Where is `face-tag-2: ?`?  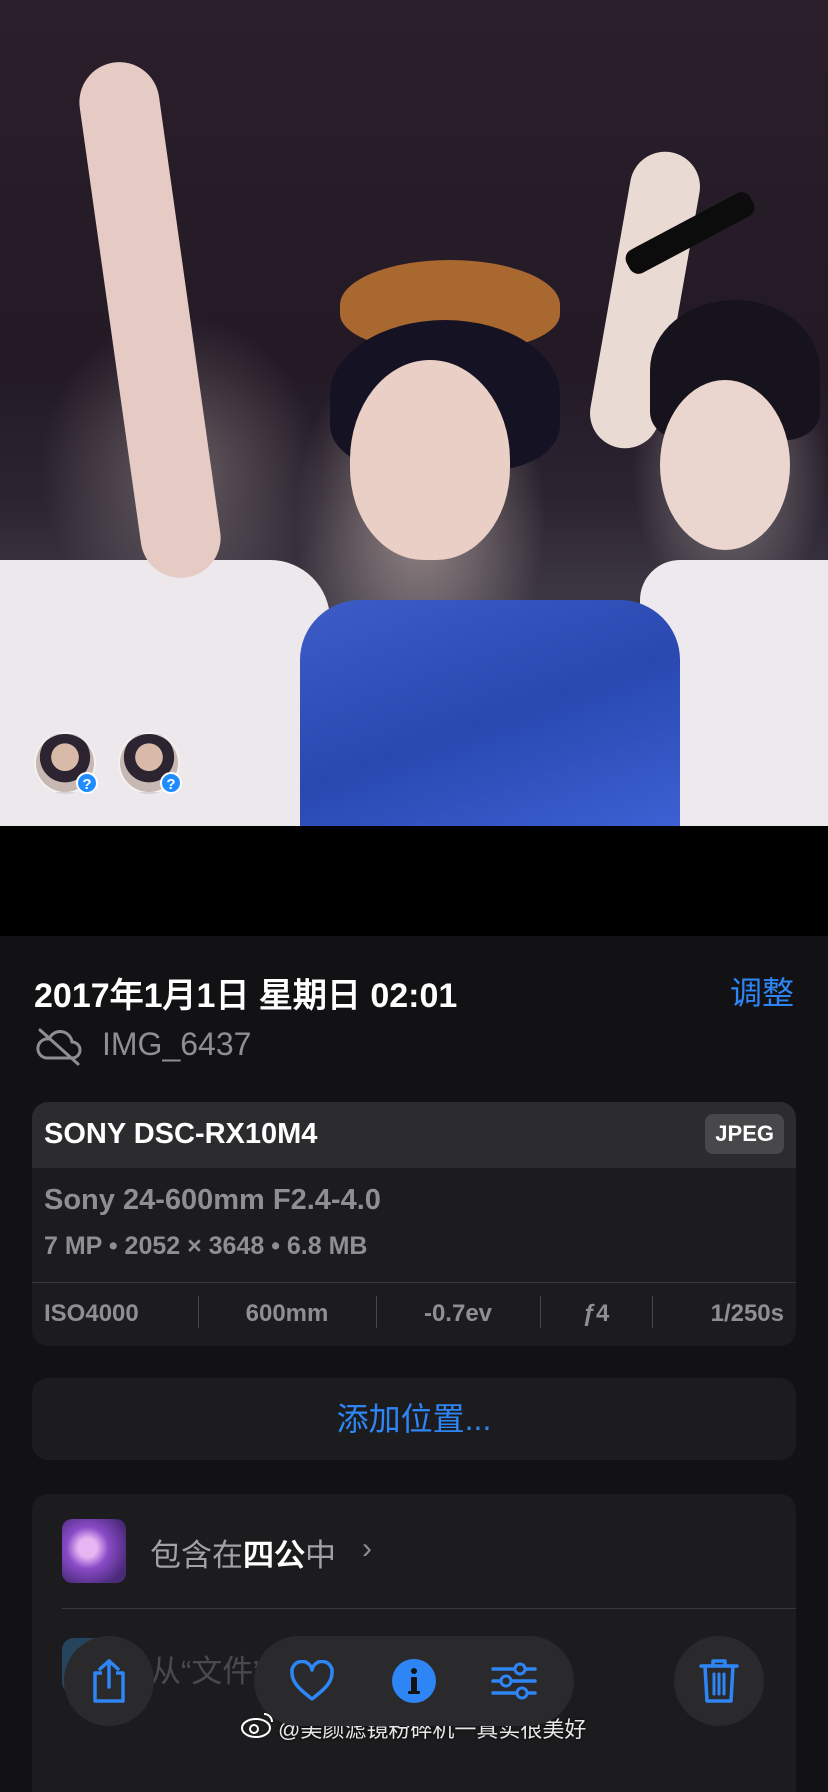
face-tag-2: ? is located at coordinates (150, 763).